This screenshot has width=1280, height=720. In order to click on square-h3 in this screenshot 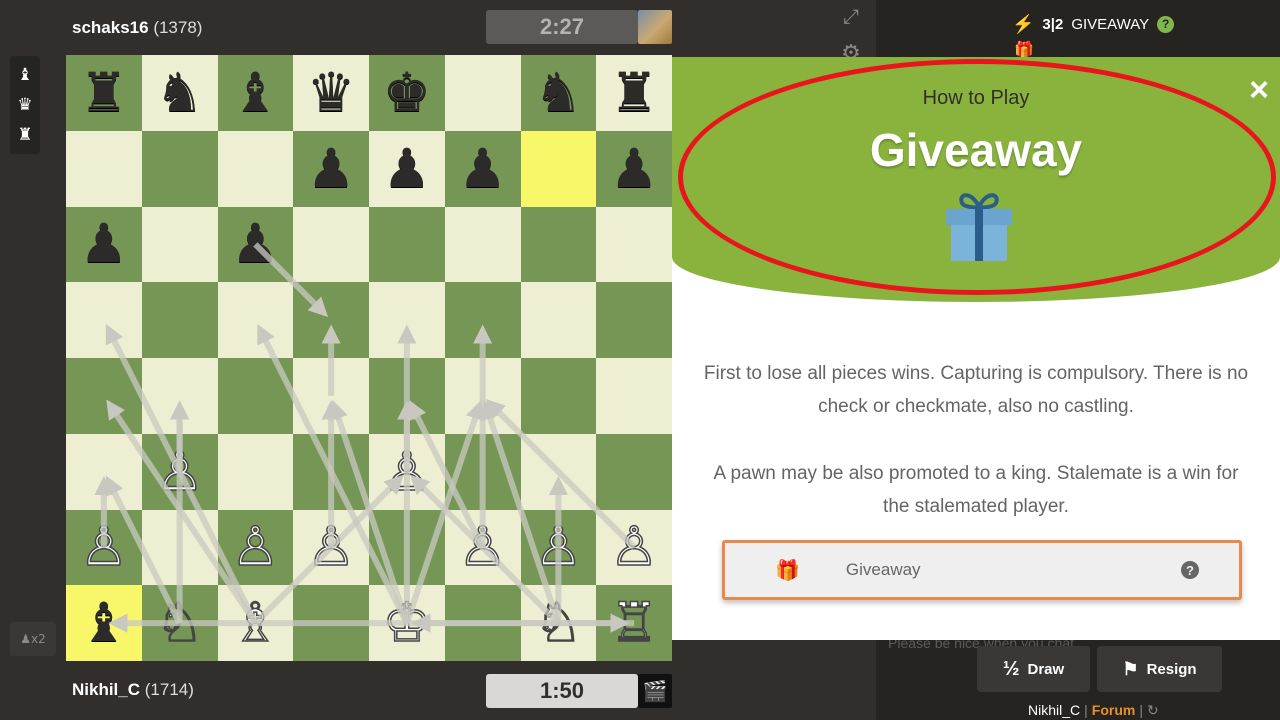, I will do `click(634, 471)`.